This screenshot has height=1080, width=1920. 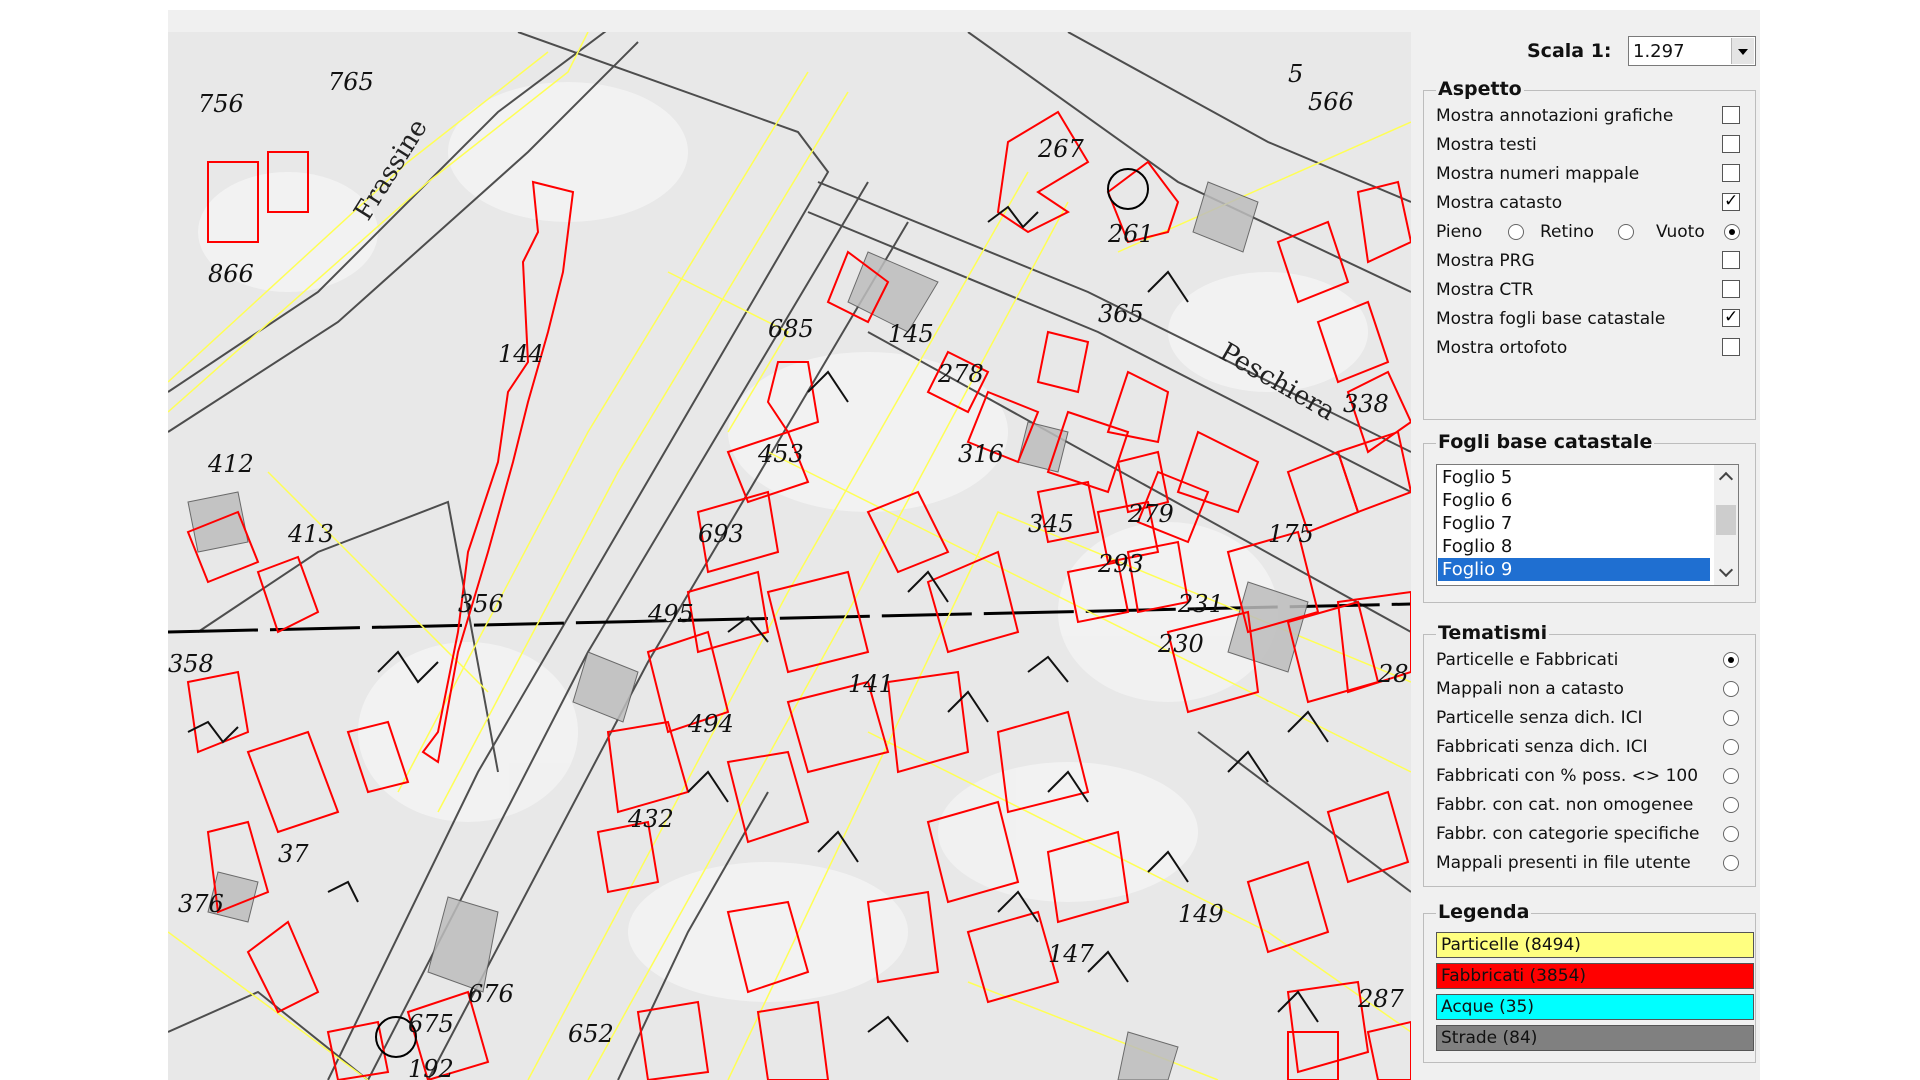 I want to click on checkbox-ortofoto, so click(x=1731, y=347).